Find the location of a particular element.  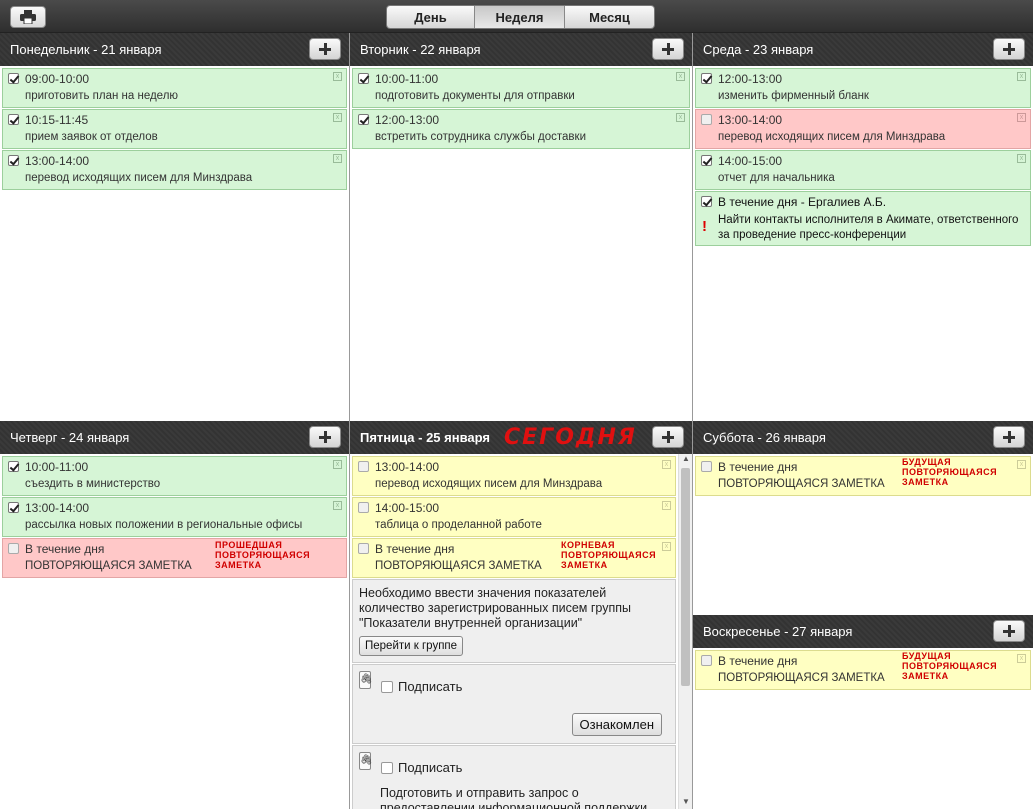

tag-line: БУДУЩАЯ is located at coordinates (927, 656).